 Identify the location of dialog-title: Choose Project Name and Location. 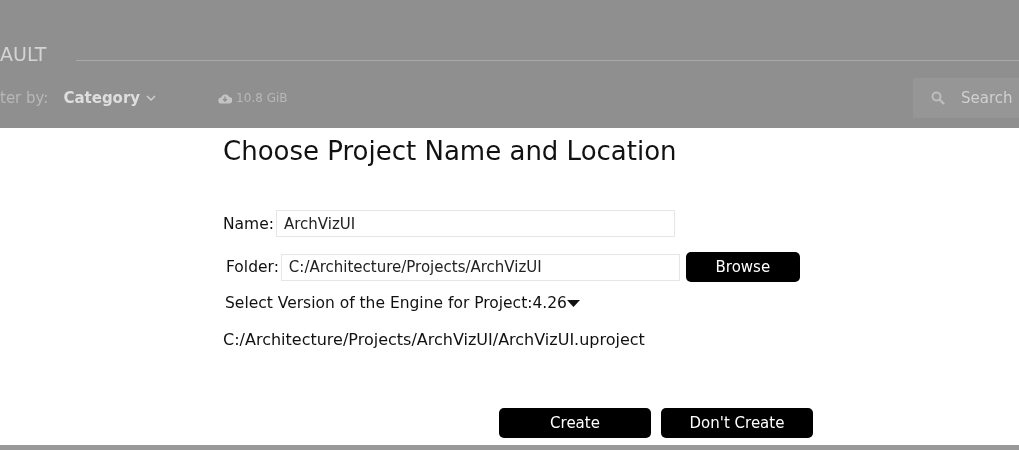
(450, 151).